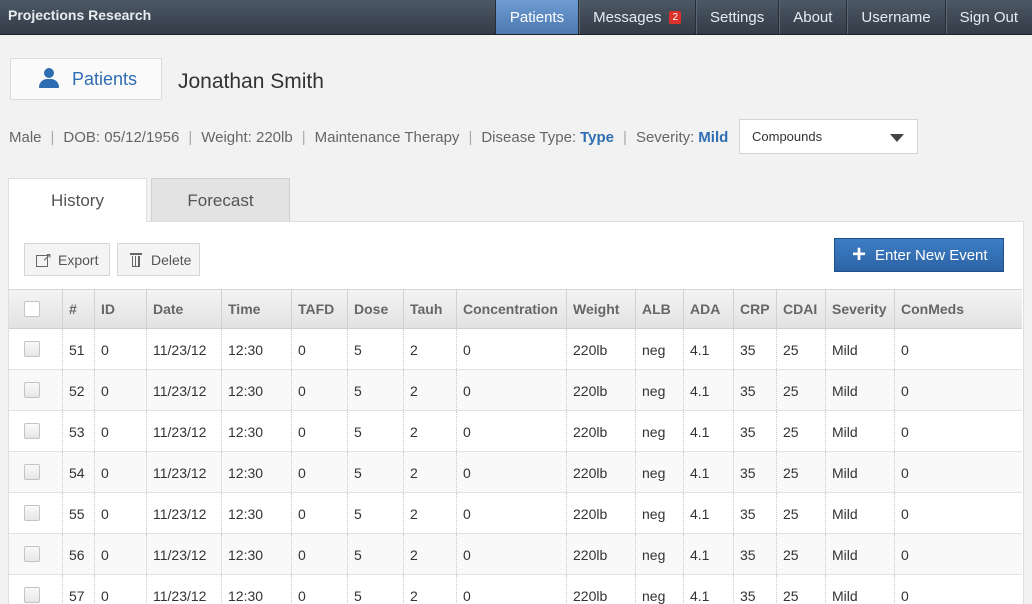 The width and height of the screenshot is (1032, 604). Describe the element at coordinates (158, 259) in the screenshot. I see `delete-button: Delete` at that location.